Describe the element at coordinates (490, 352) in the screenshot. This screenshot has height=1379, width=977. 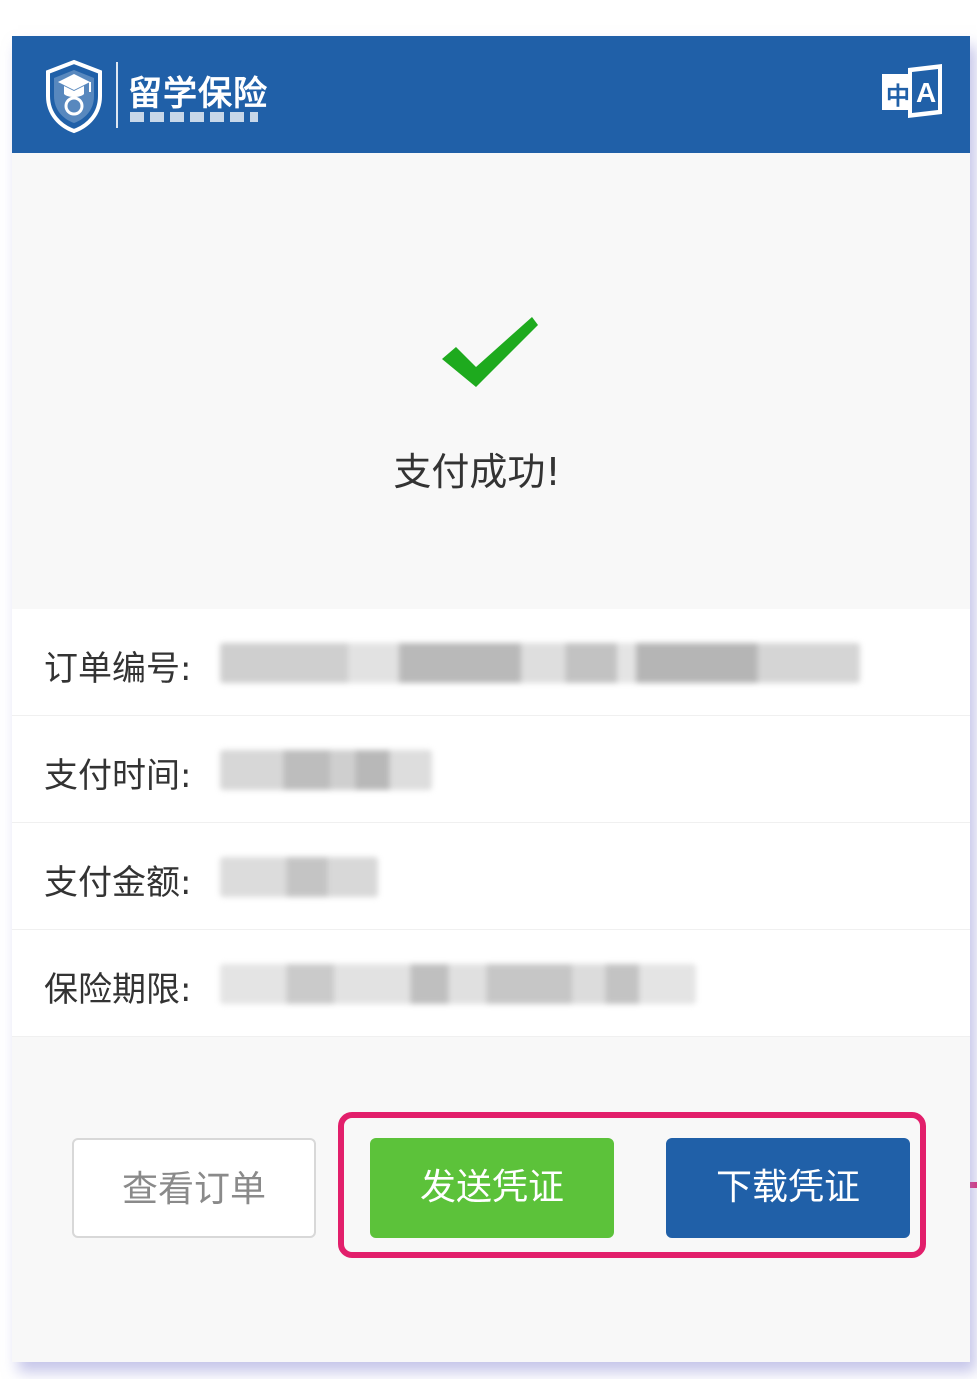
I see `checkmark-icon` at that location.